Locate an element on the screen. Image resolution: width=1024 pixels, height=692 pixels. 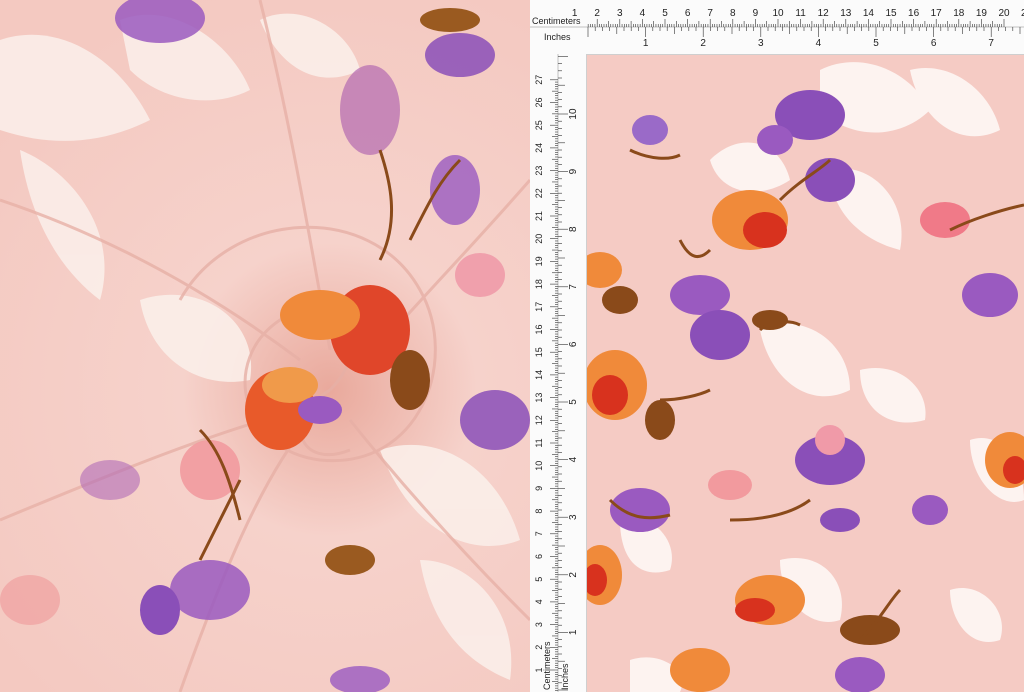
ruler-top-cm-tick: 17 is located at coordinates (937, 13).